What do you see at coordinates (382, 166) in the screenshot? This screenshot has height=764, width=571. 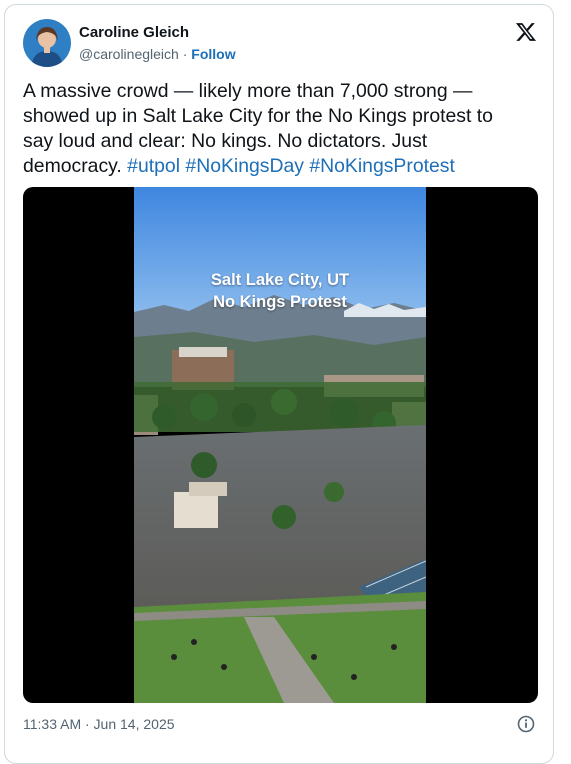 I see `hashtag-link: #NoKingsProtest` at bounding box center [382, 166].